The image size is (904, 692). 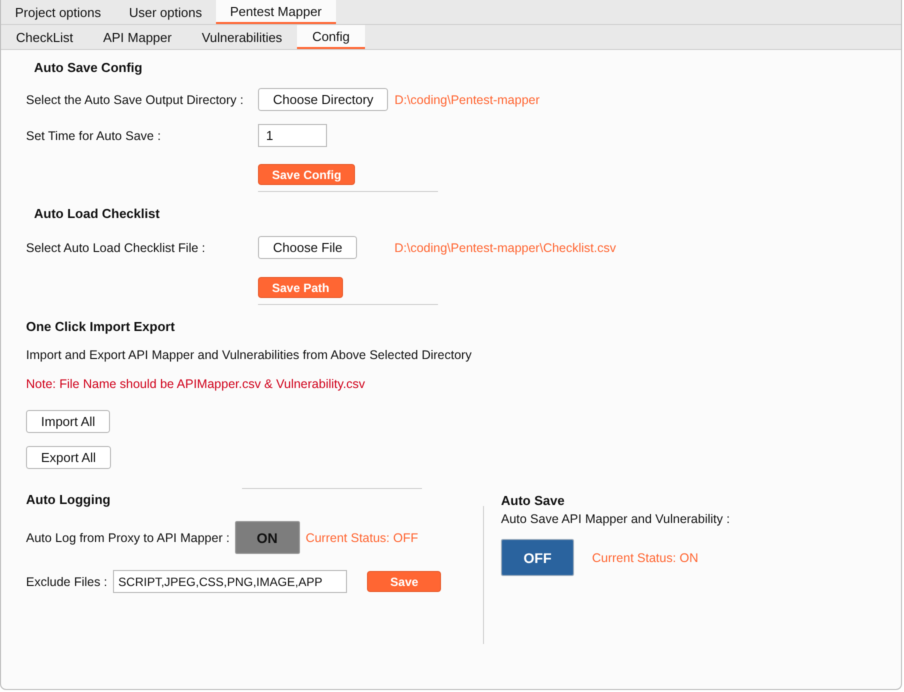 What do you see at coordinates (249, 355) in the screenshot?
I see `description-text: Import and Export API Mapper and Vulnerabilities from Above Selected Directory` at bounding box center [249, 355].